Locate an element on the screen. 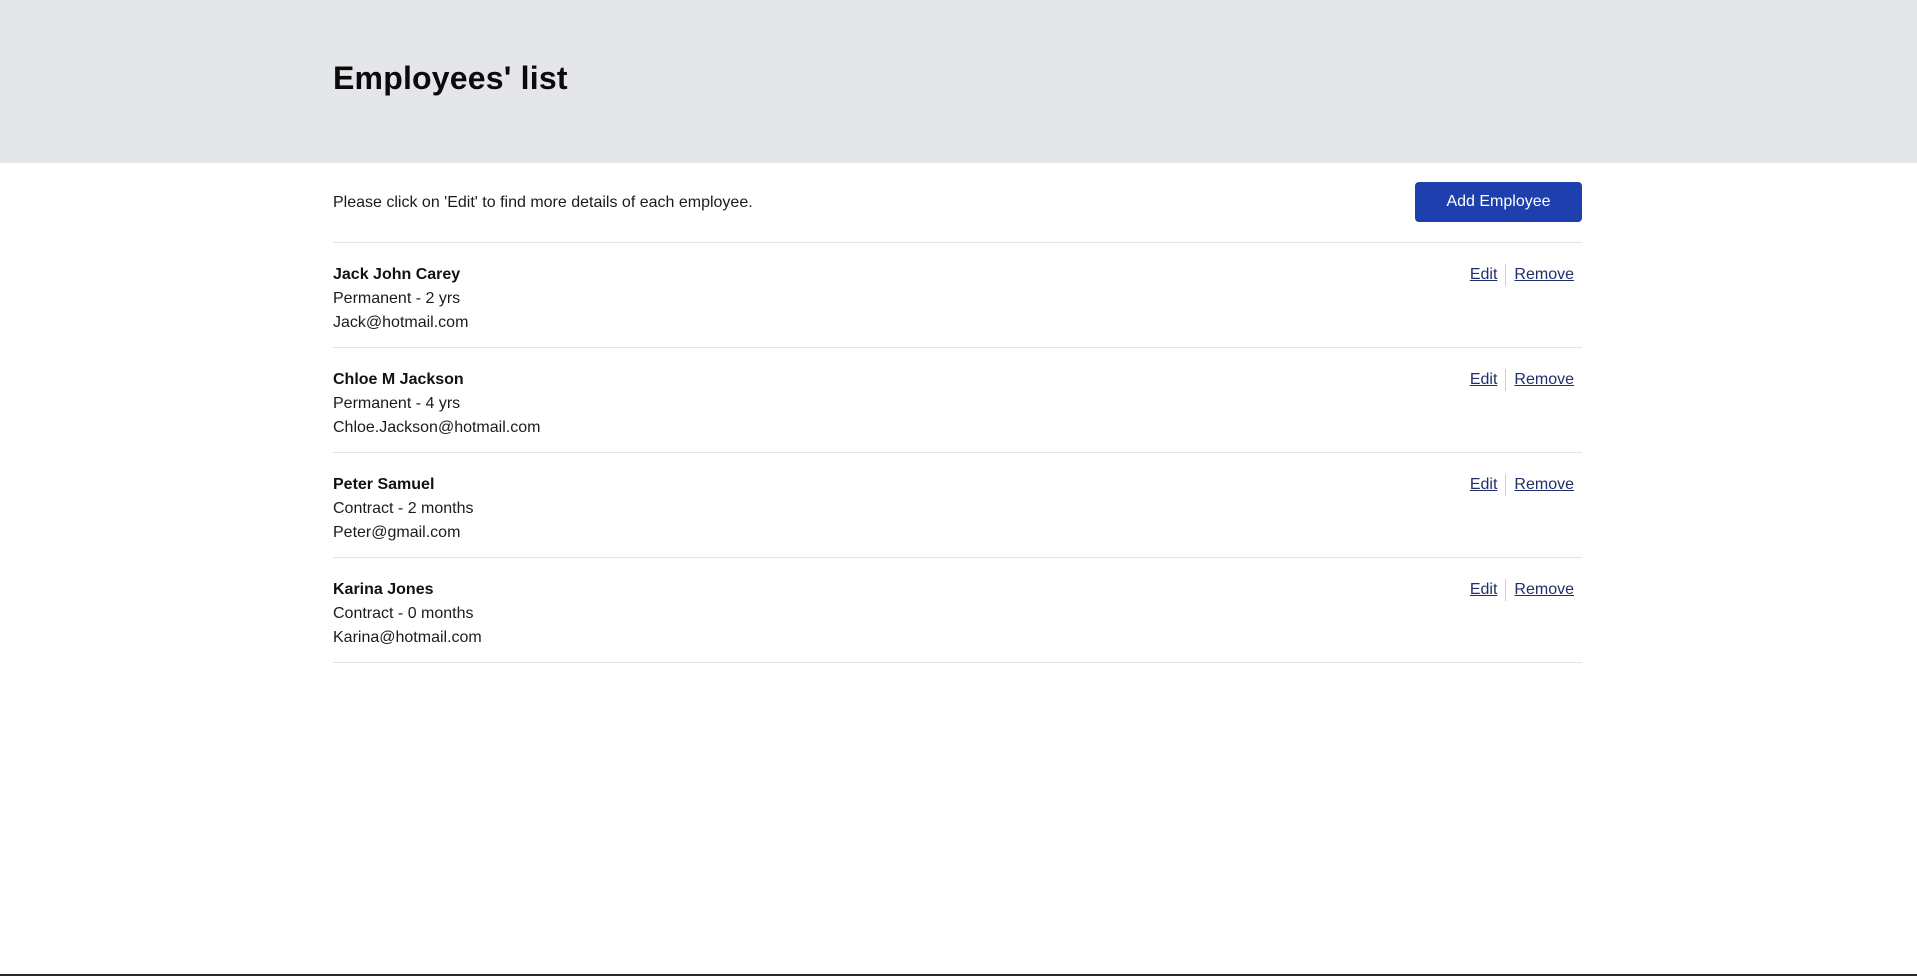 This screenshot has width=1917, height=976. employee-email: Karina@hotmail.com is located at coordinates (407, 637).